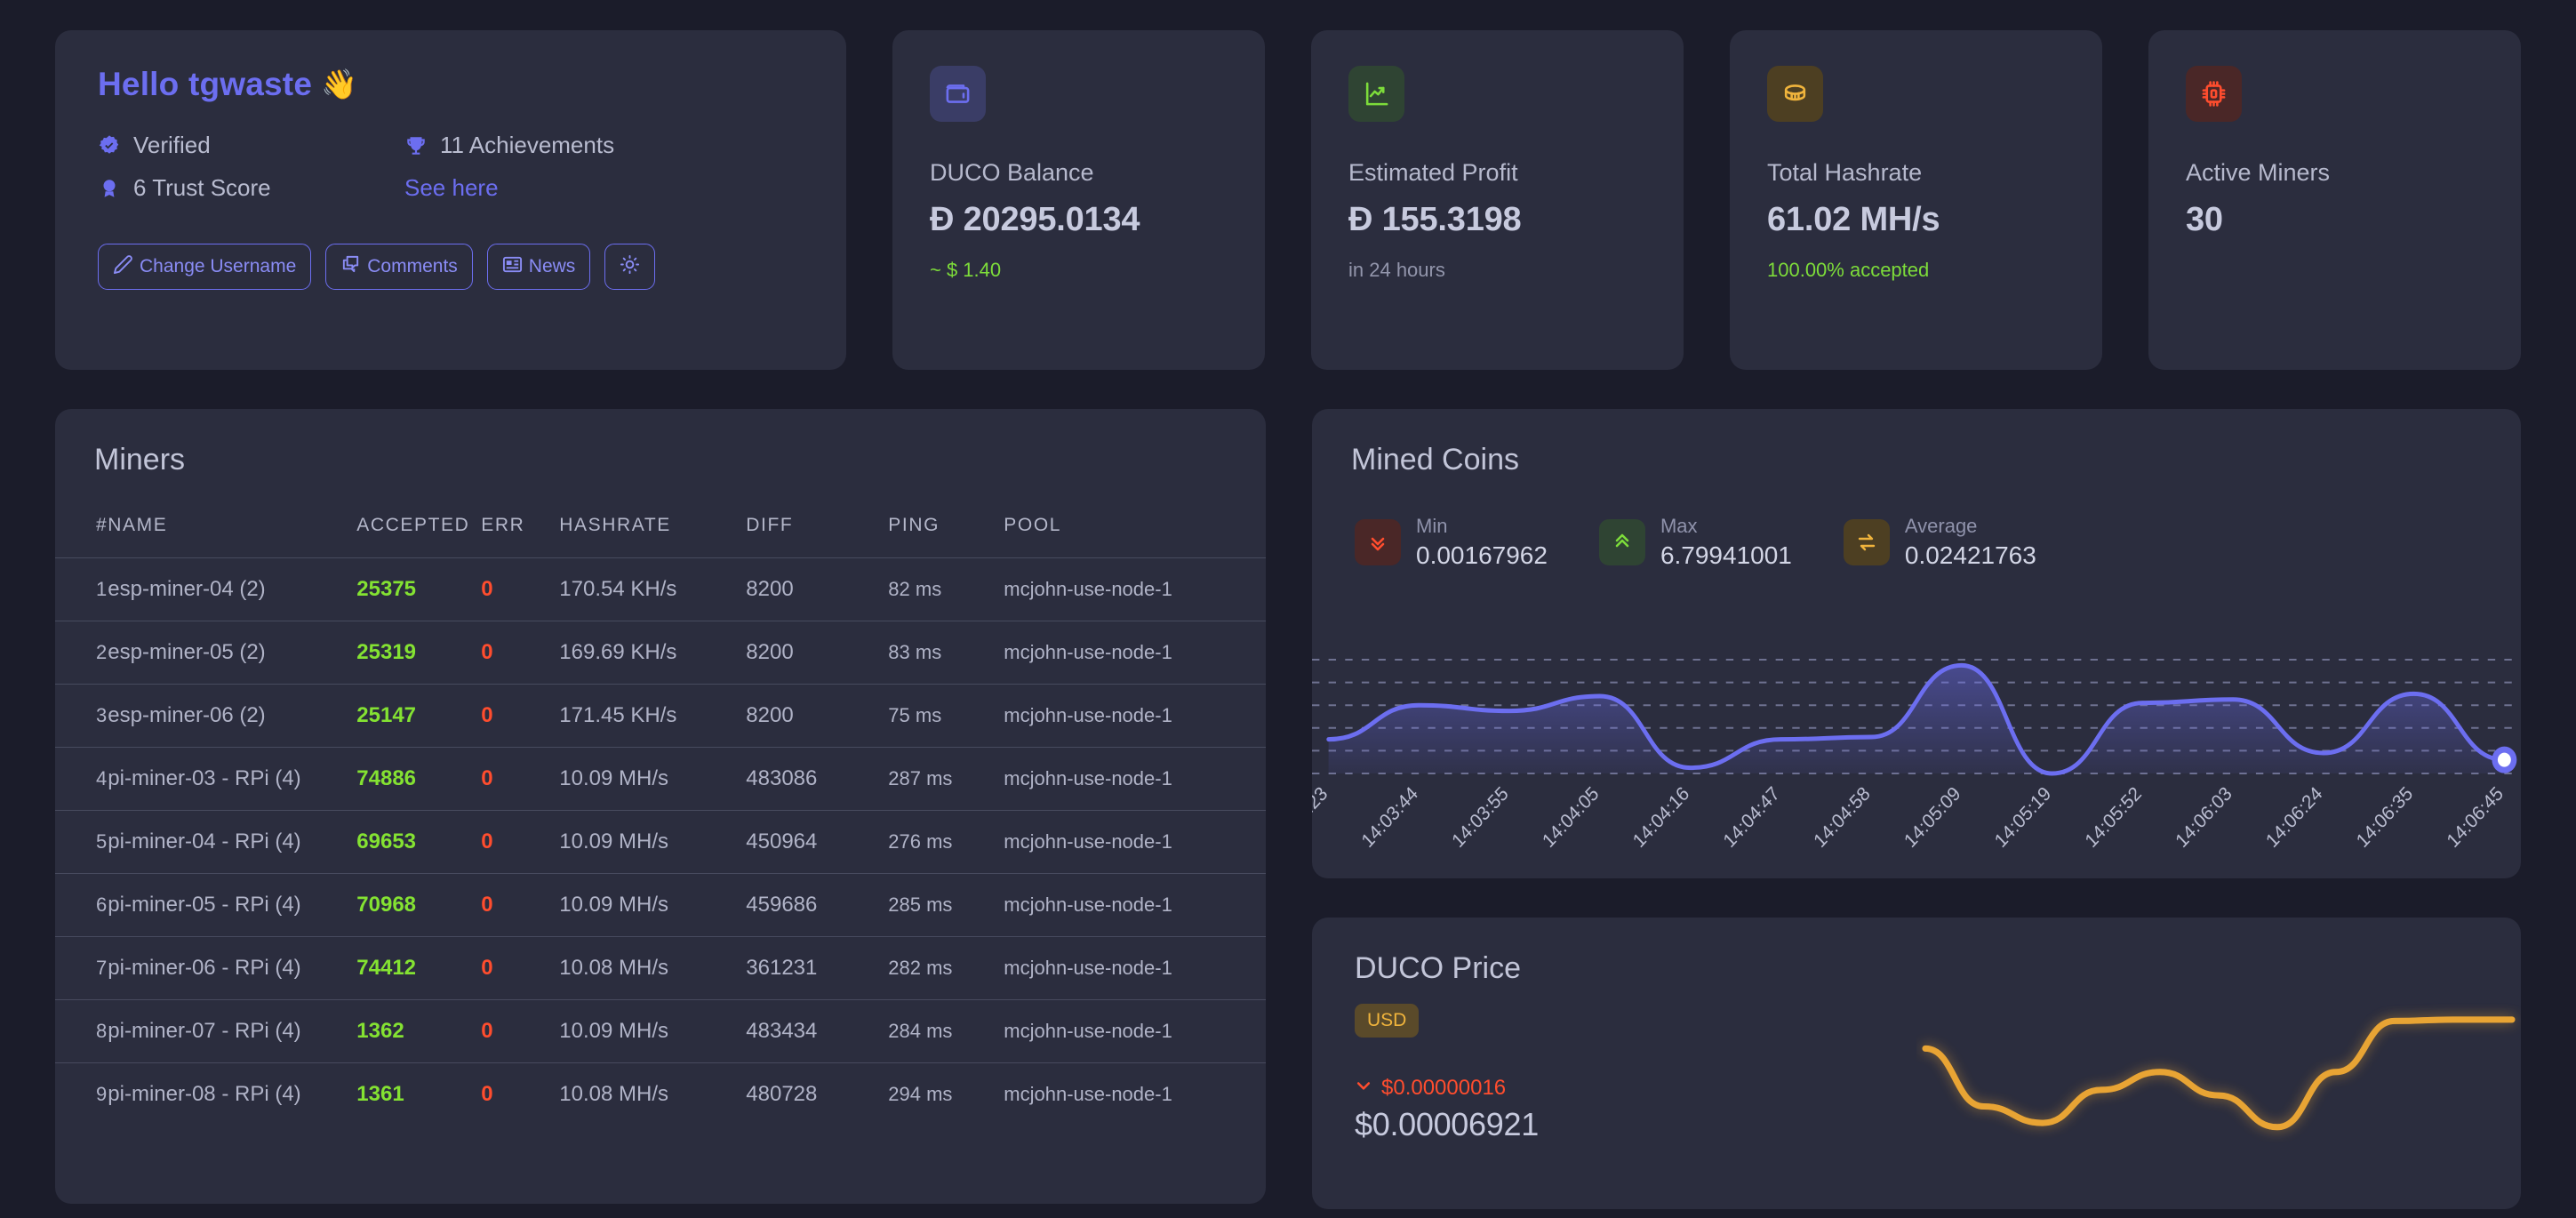 Image resolution: width=2576 pixels, height=1218 pixels. I want to click on x-axis-tick-label: 14:06:24, so click(2294, 817).